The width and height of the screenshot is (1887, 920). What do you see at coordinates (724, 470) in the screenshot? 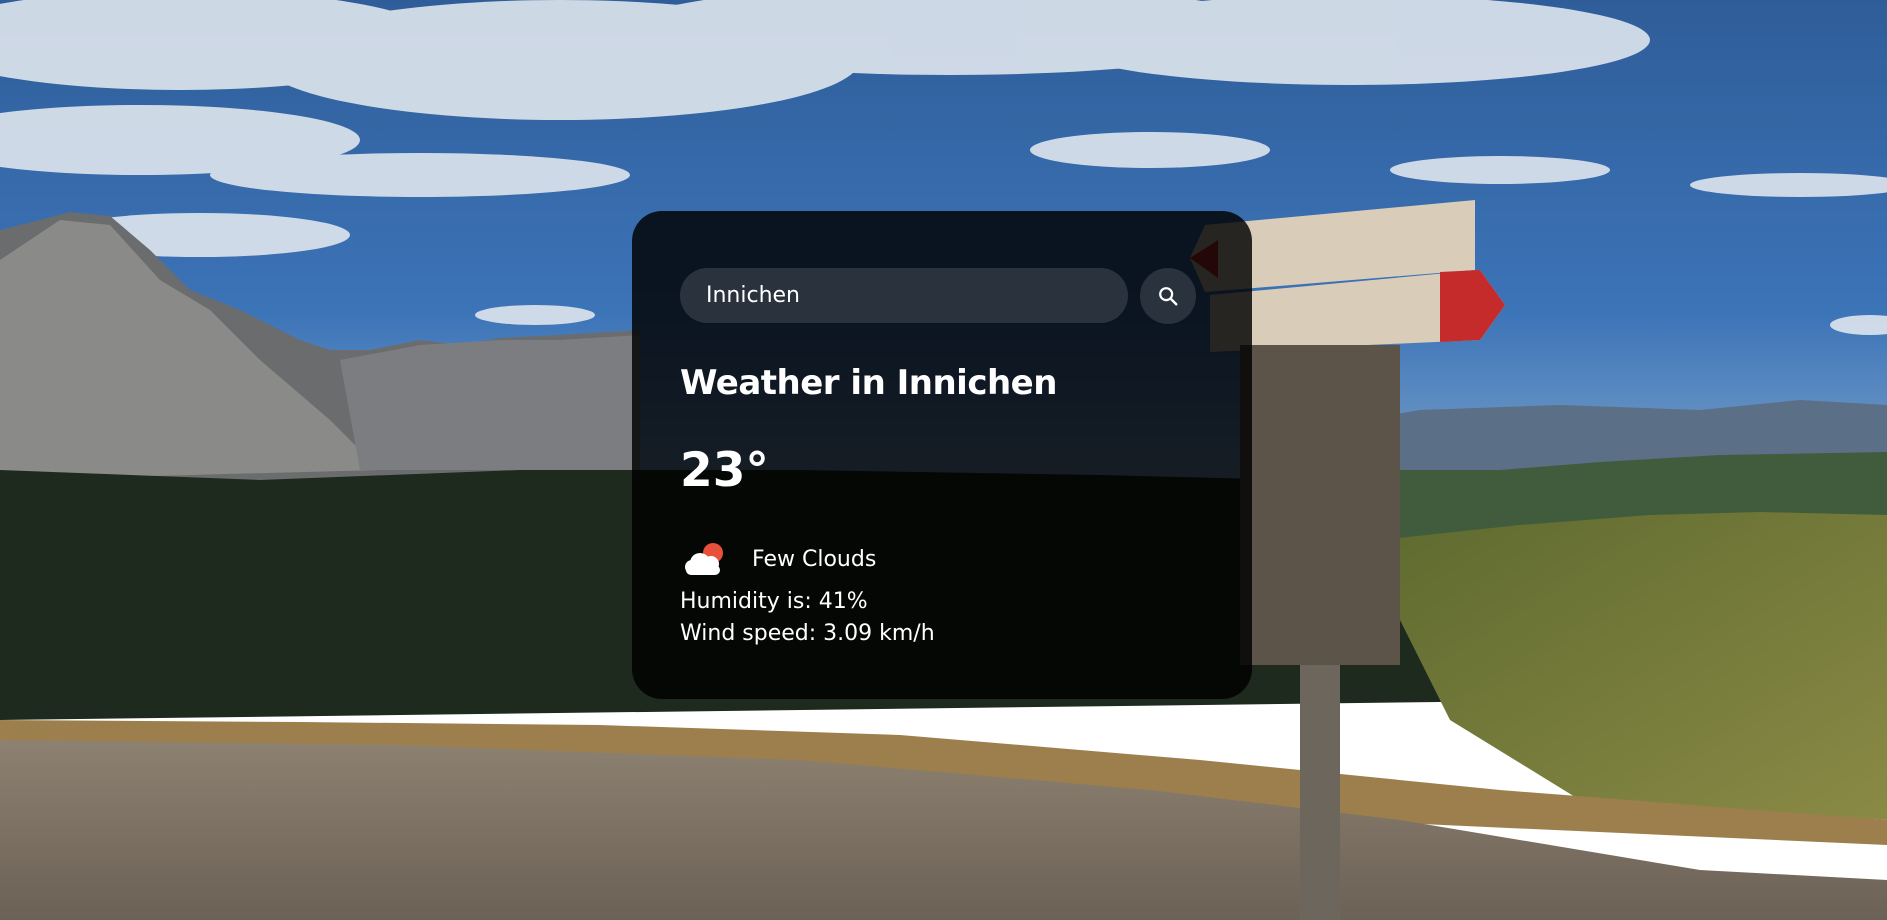
I see `temperature: 23°` at bounding box center [724, 470].